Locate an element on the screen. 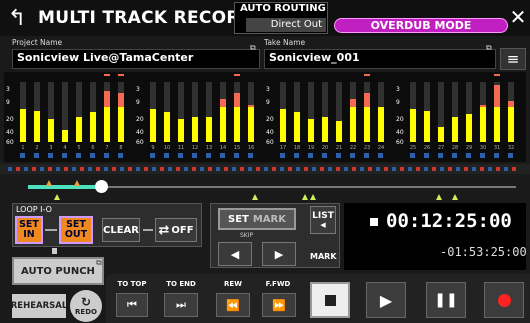 The height and width of the screenshot is (323, 530). punch-connector is located at coordinates (54, 251).